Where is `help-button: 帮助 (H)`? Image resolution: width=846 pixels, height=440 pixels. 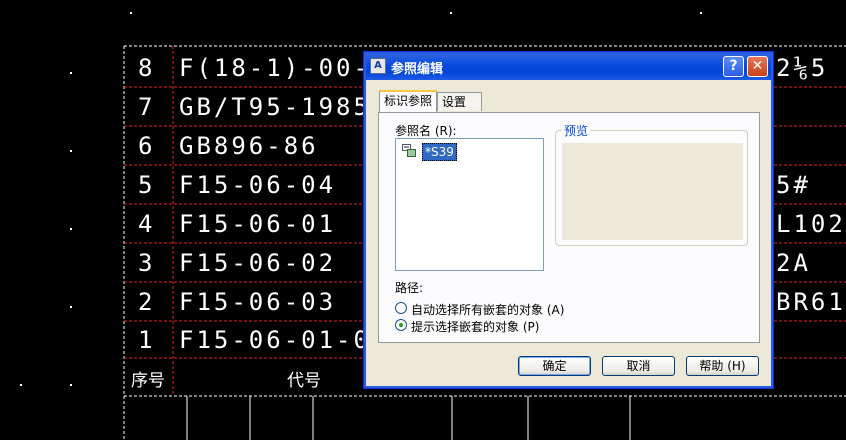 help-button: 帮助 (H) is located at coordinates (722, 366).